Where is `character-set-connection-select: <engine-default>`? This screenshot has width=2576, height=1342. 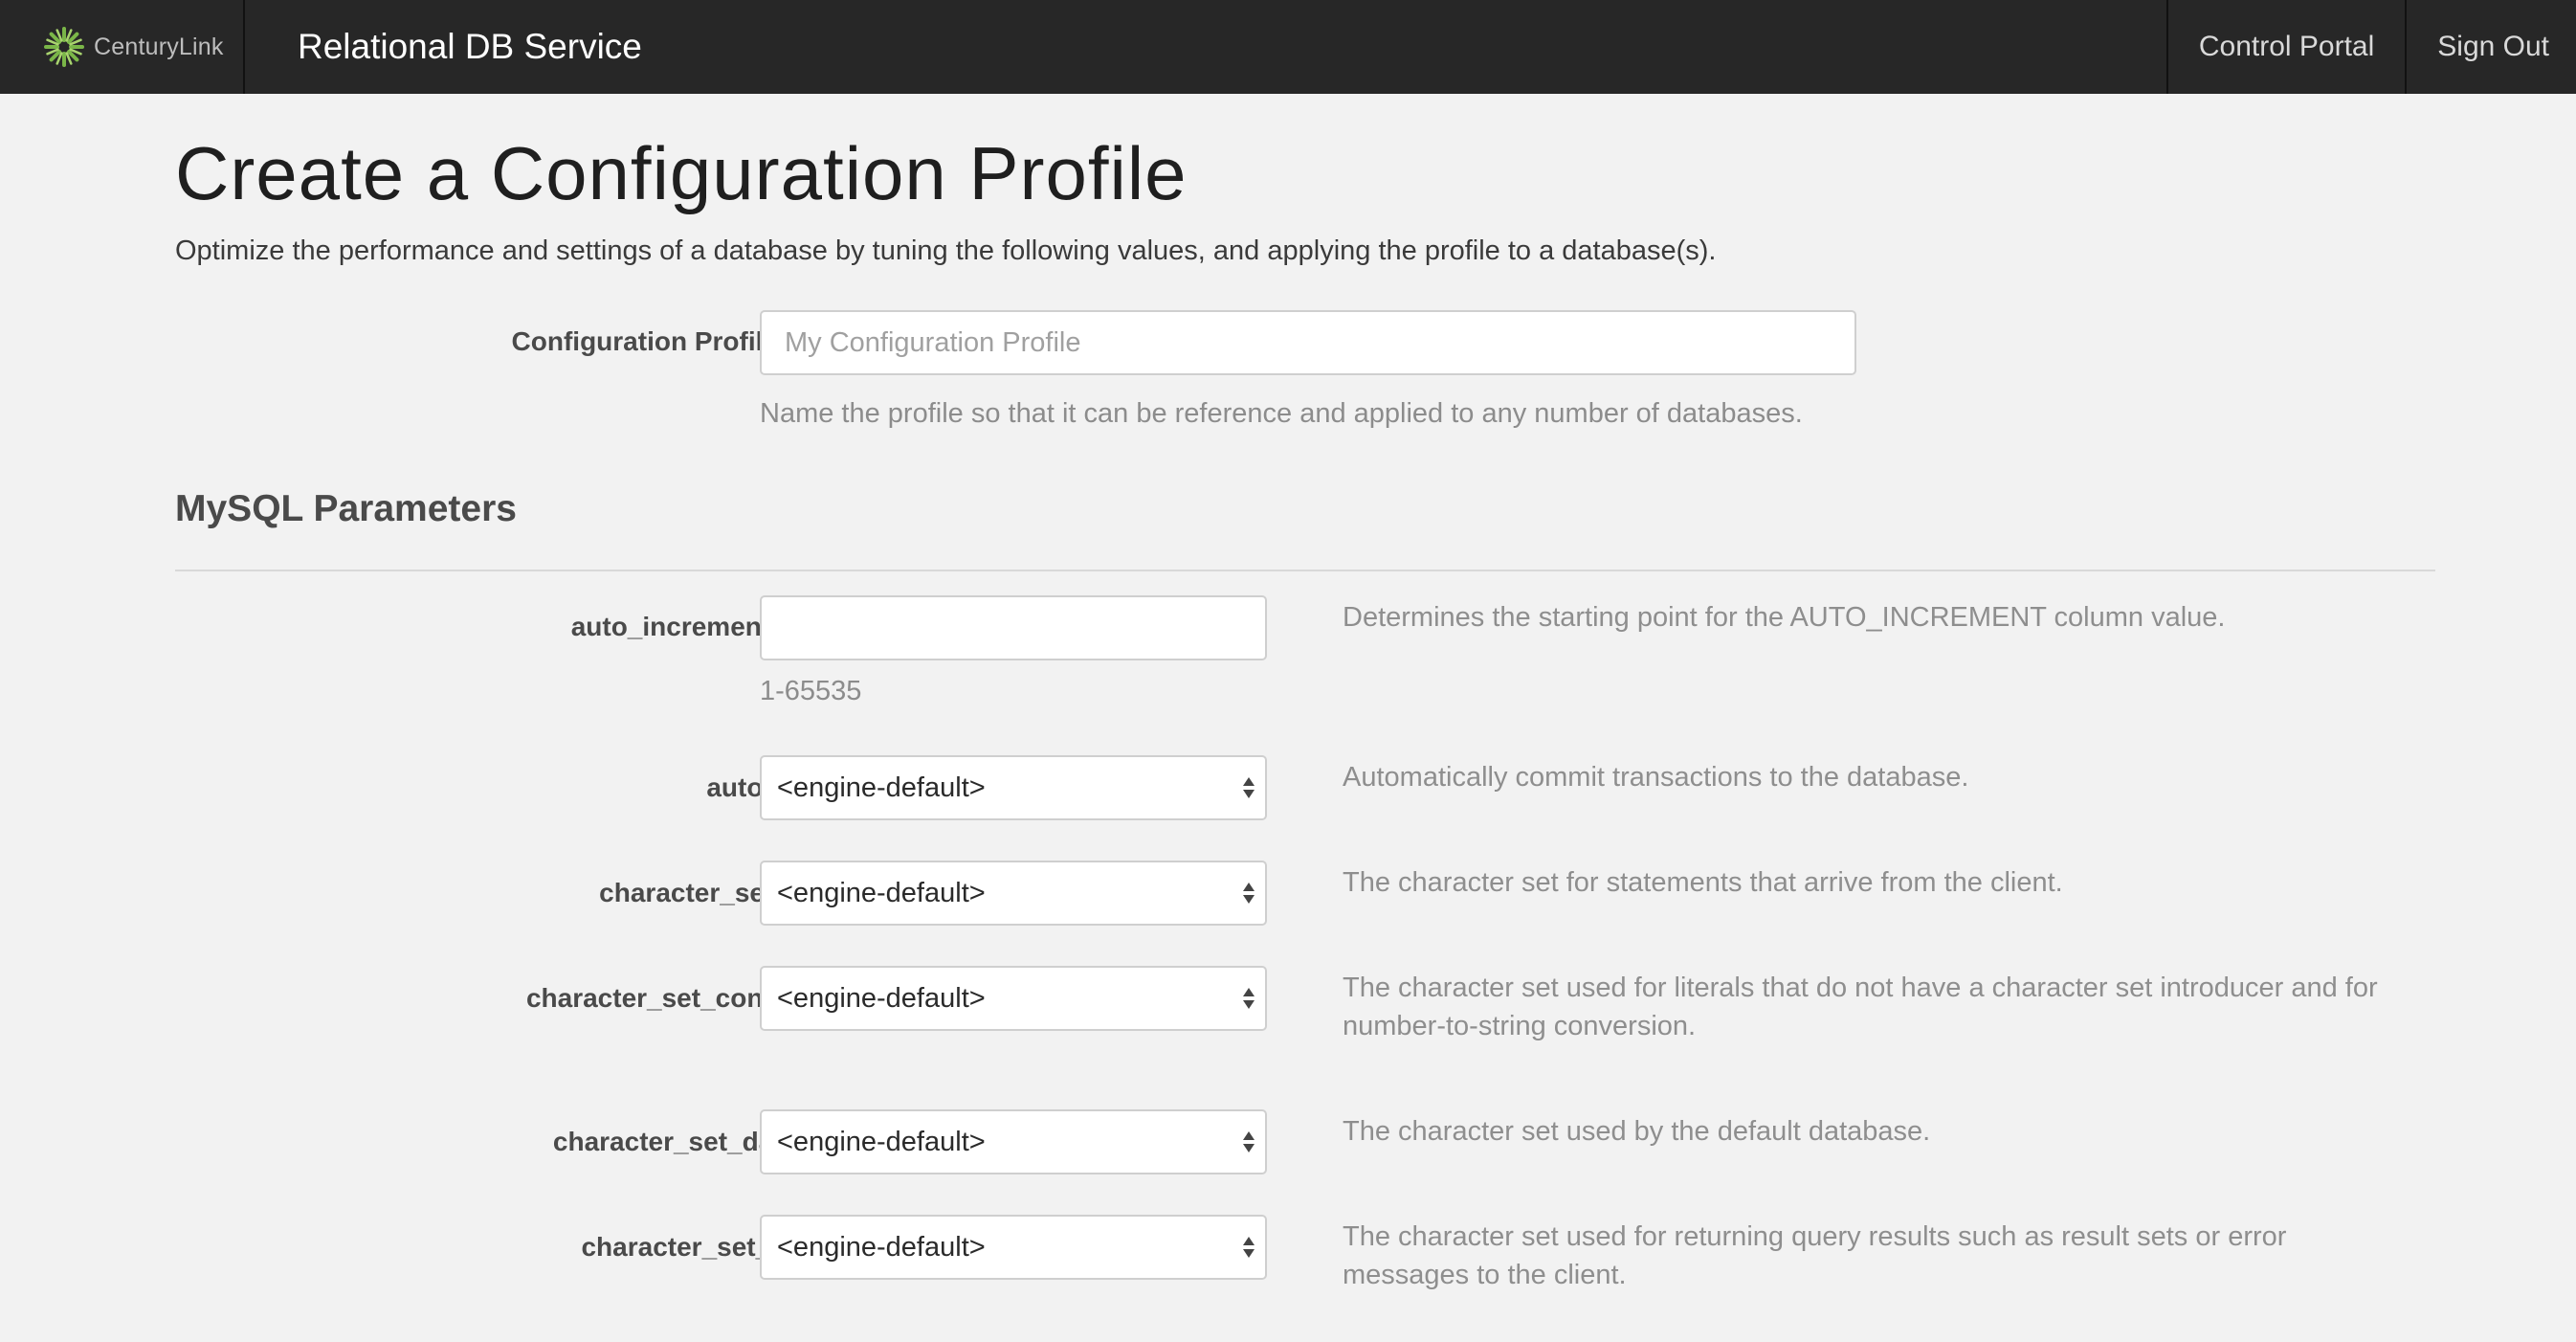 character-set-connection-select: <engine-default> is located at coordinates (1013, 998).